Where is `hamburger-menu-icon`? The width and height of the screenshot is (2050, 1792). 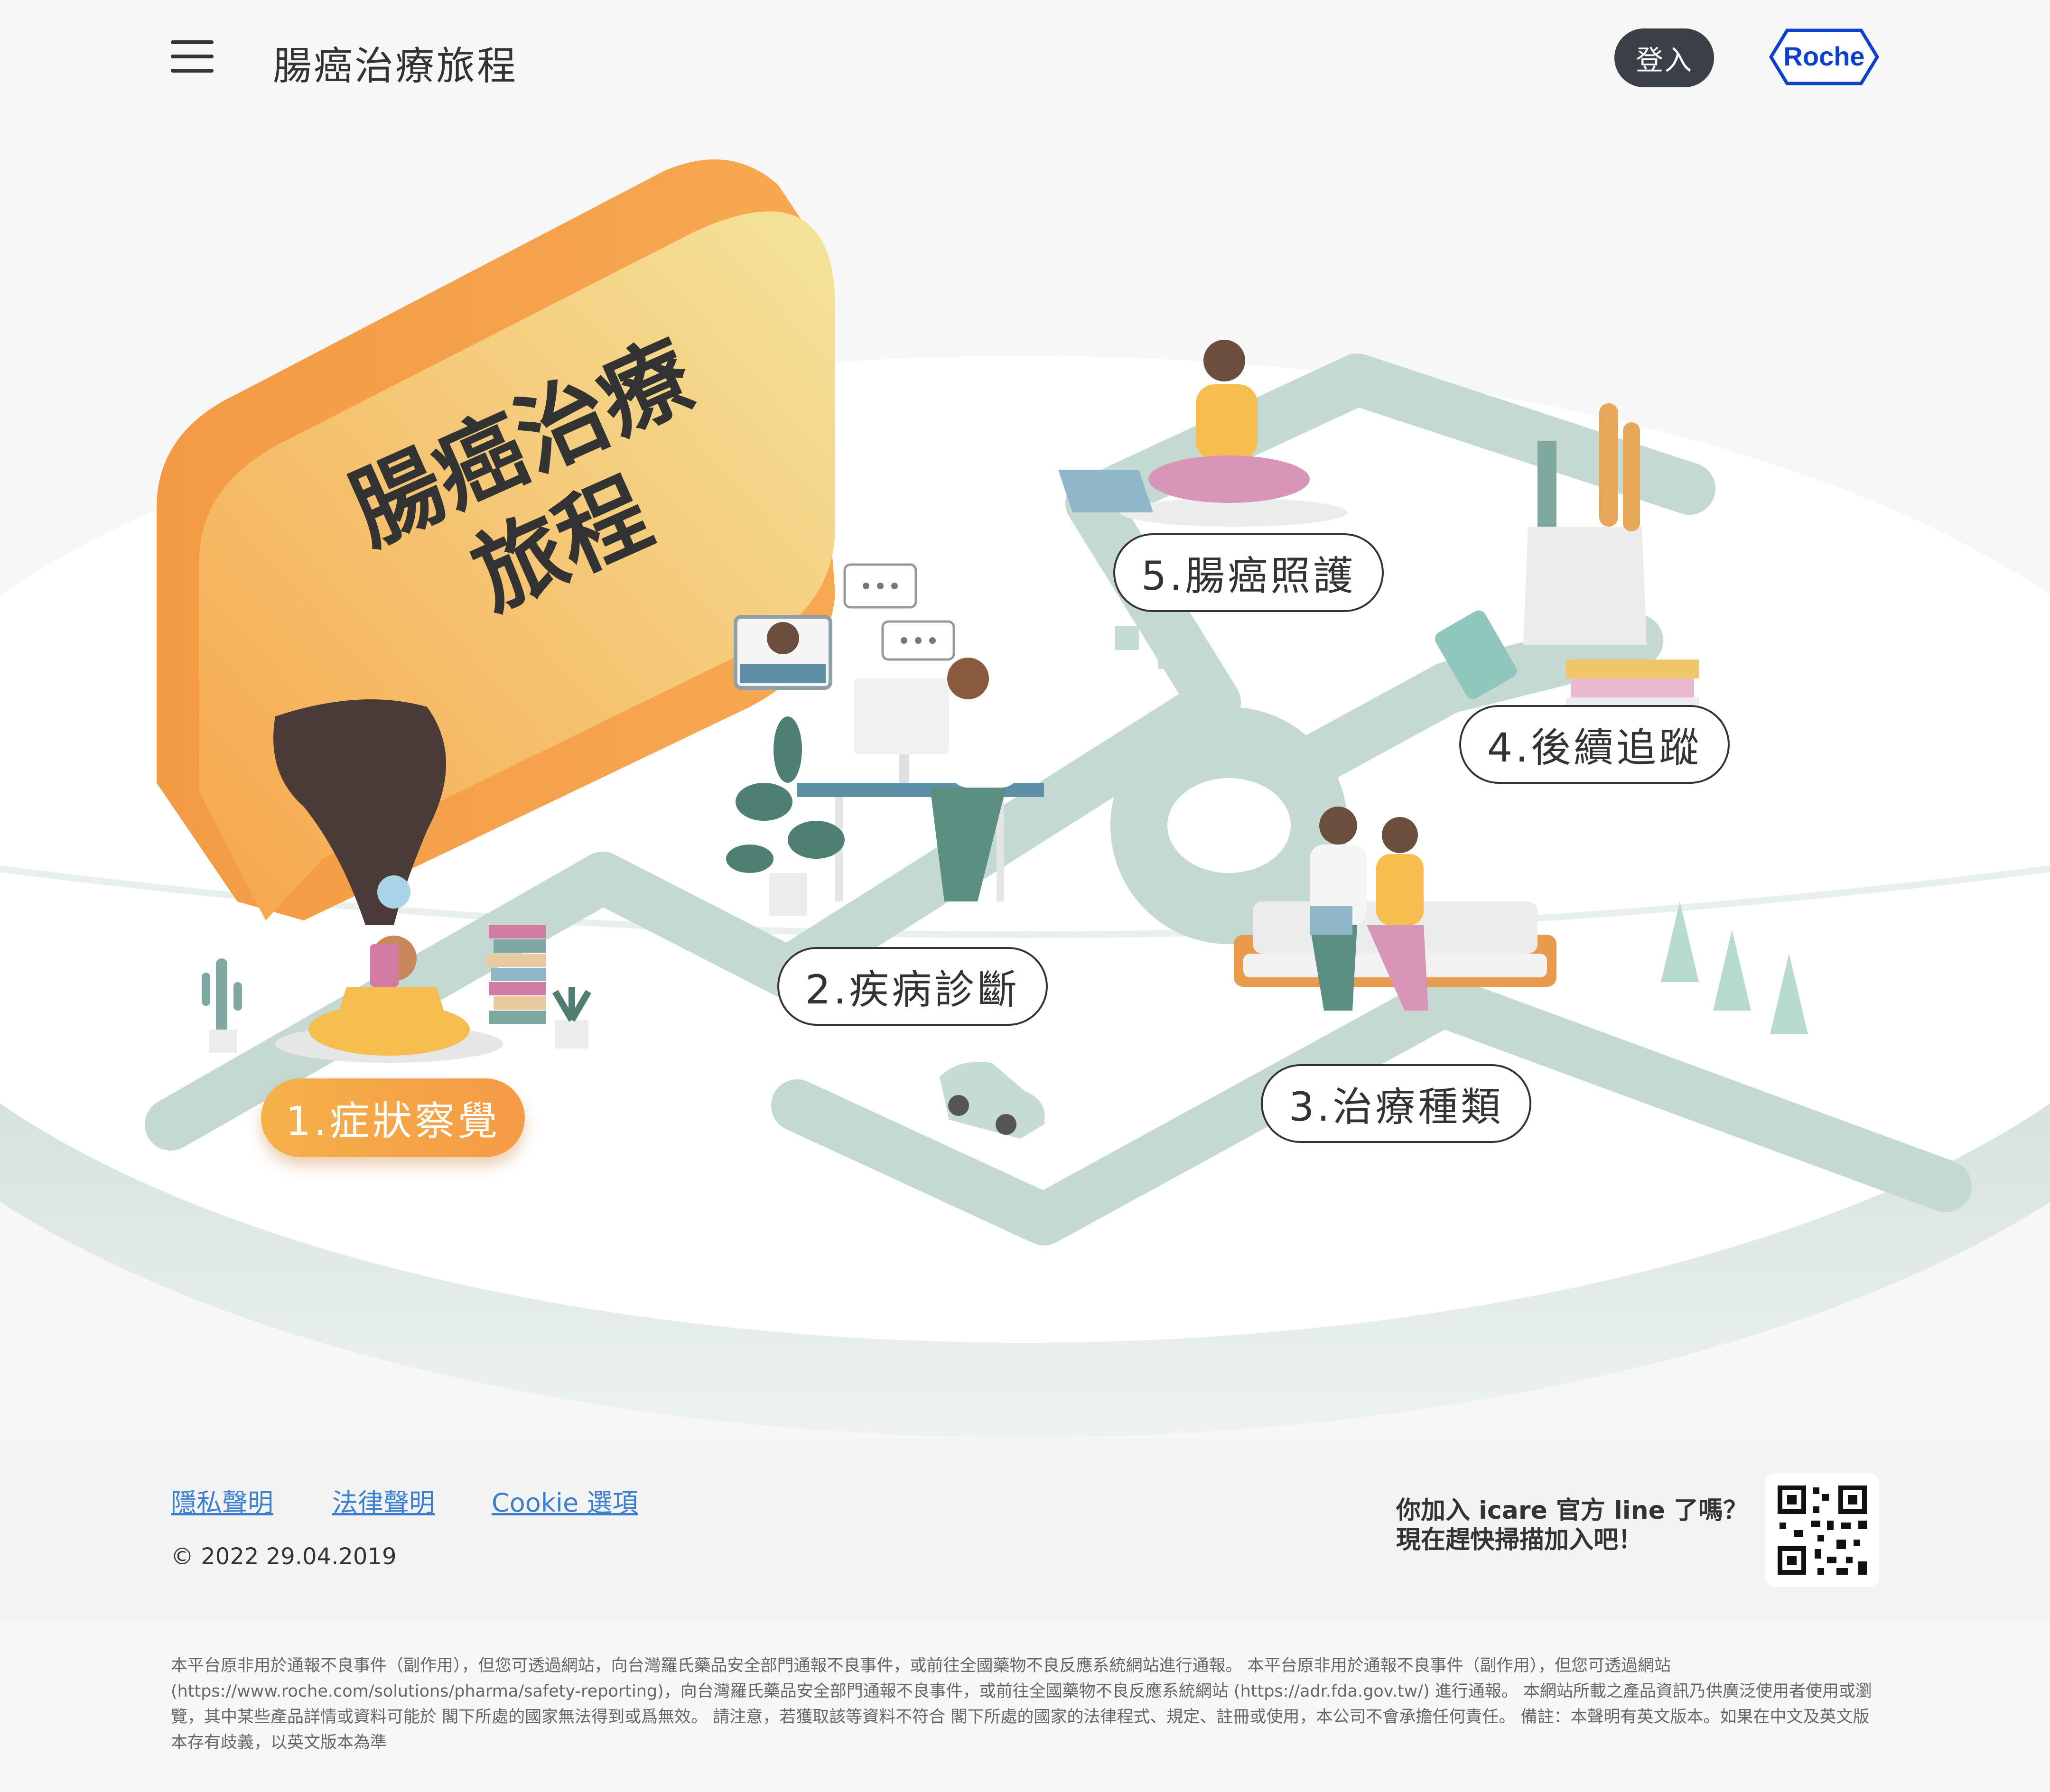 hamburger-menu-icon is located at coordinates (192, 57).